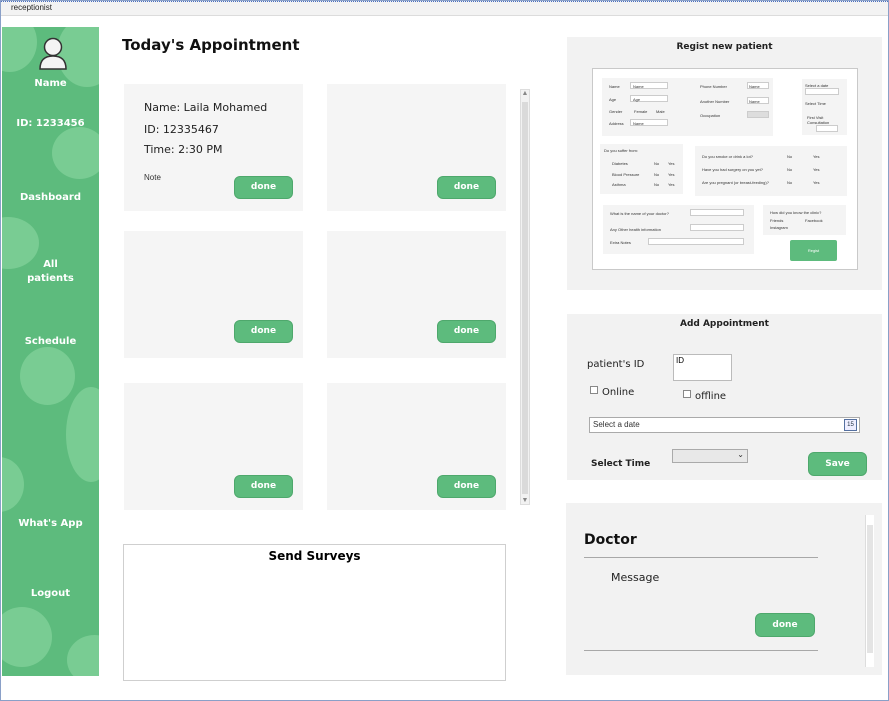  I want to click on date-placeholder: Select a date, so click(616, 424).